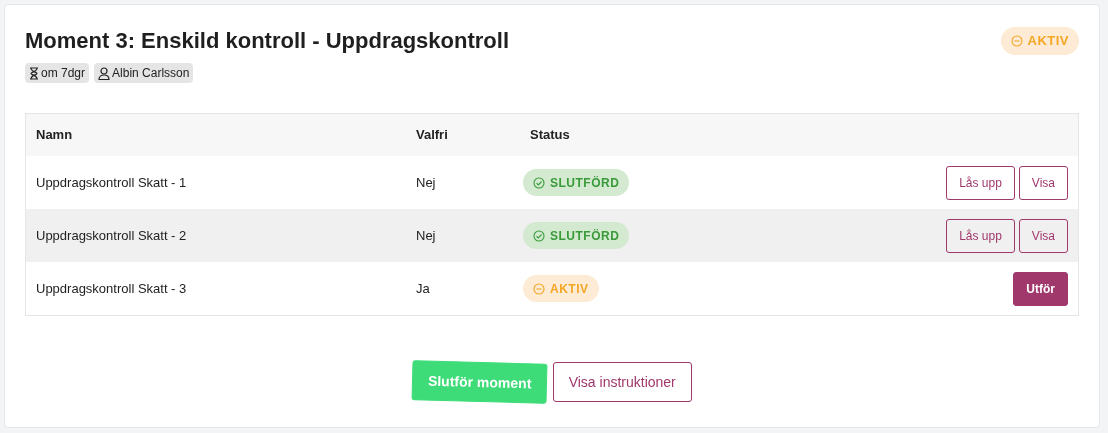 Image resolution: width=1108 pixels, height=433 pixels. I want to click on table-cell-text: Uppdragskontroll Skatt - 2, so click(111, 235).